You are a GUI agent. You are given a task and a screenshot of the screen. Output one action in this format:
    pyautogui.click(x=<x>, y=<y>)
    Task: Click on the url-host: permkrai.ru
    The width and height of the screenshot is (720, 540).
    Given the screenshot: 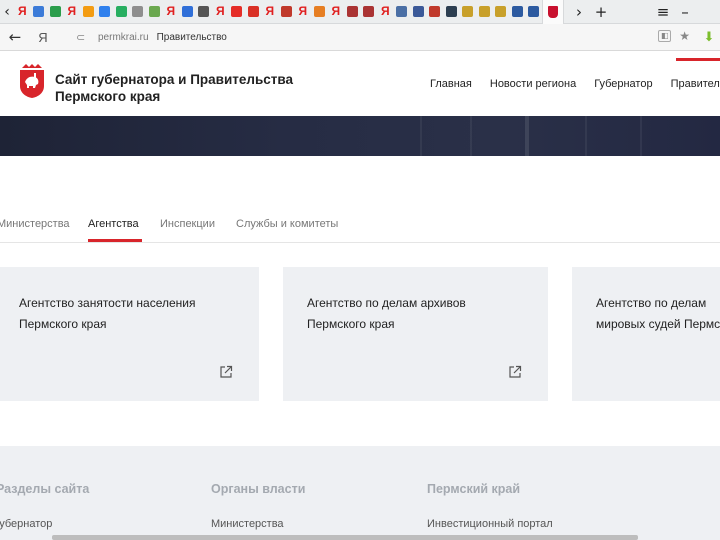 What is the action you would take?
    pyautogui.click(x=123, y=37)
    